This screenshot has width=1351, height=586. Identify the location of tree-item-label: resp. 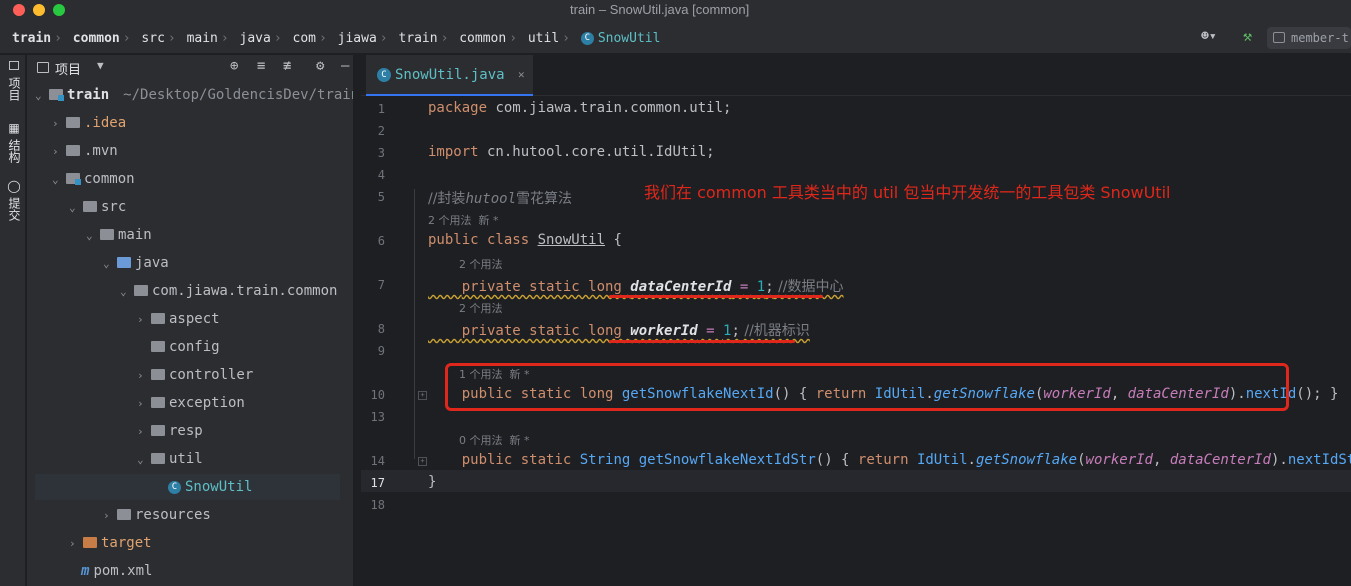
(186, 431).